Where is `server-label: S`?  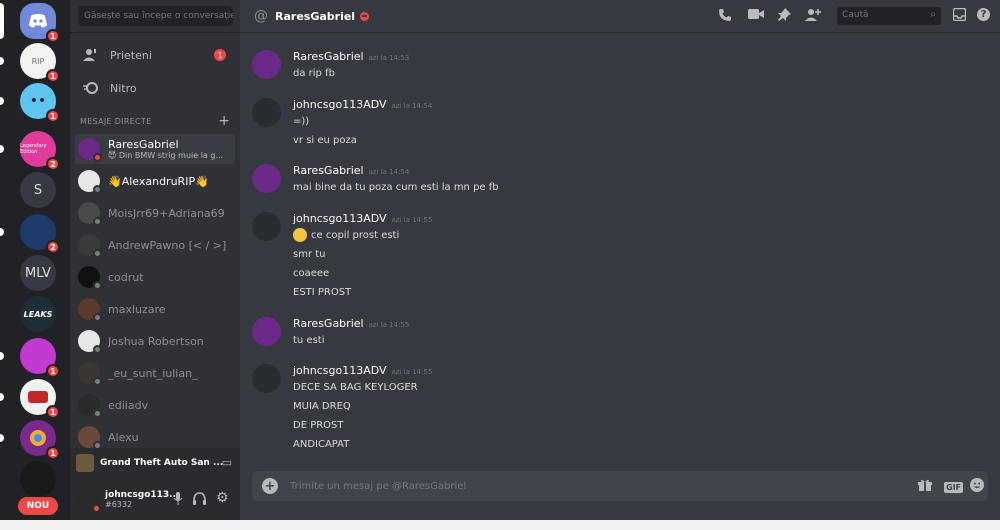
server-label: S is located at coordinates (38, 190).